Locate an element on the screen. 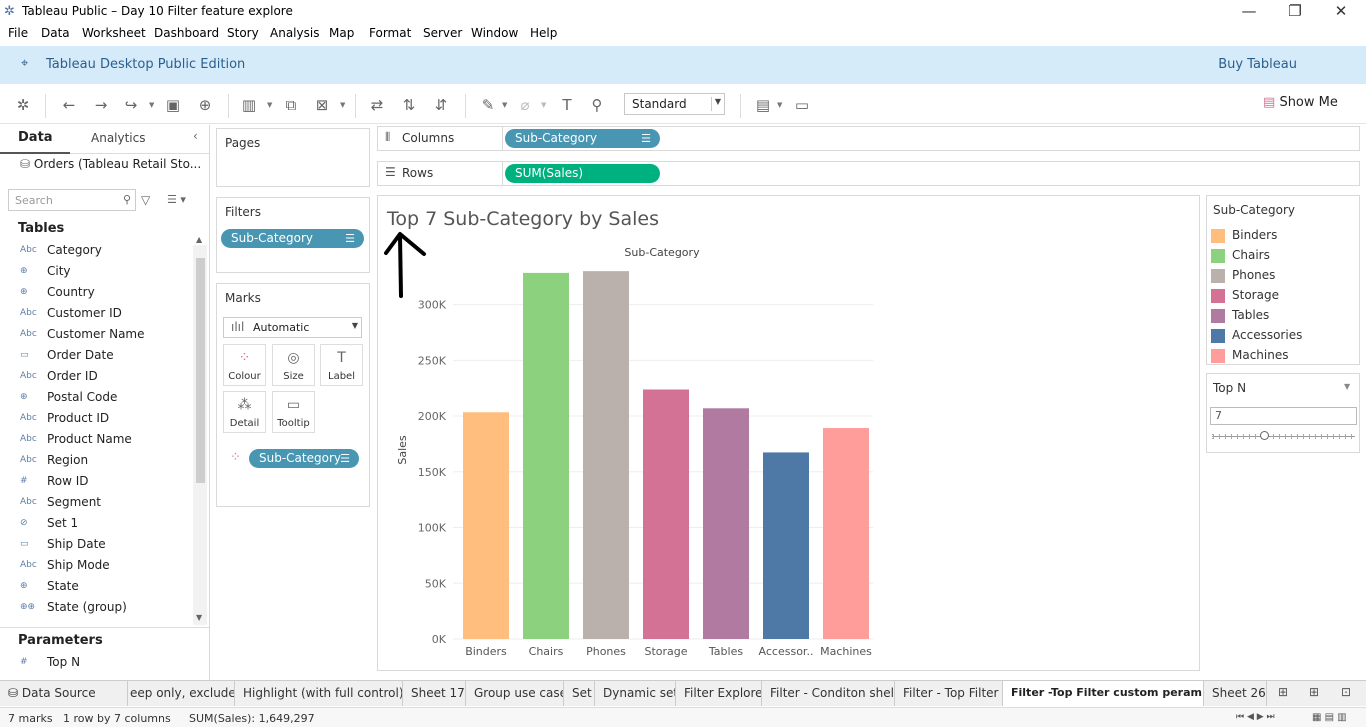 This screenshot has width=1366, height=727. sheet-tab: eep only, exclude is located at coordinates (181, 693).